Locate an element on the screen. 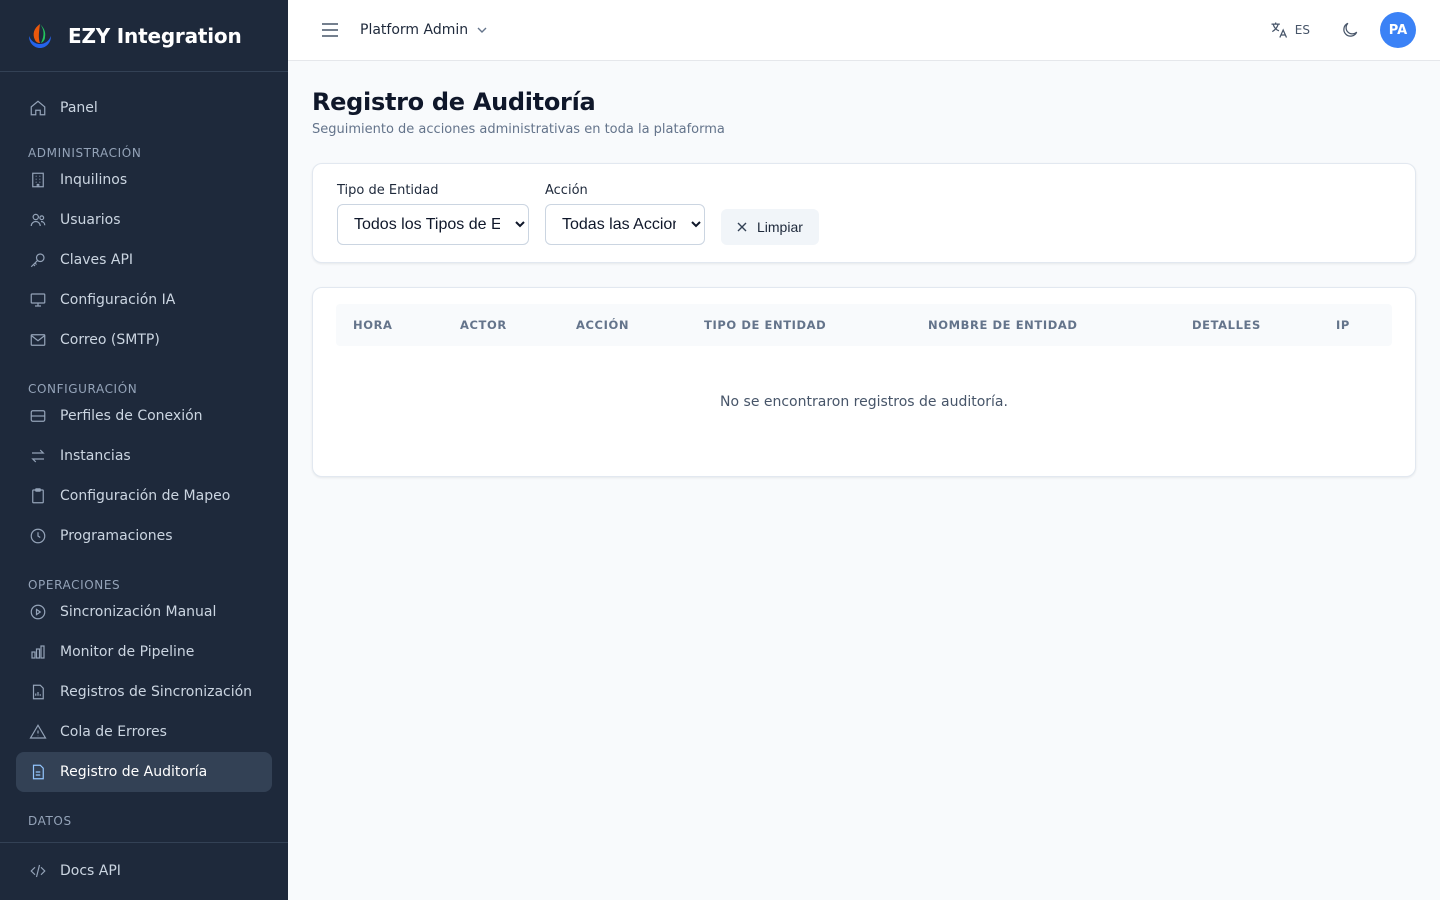 The image size is (1440, 900). building-icon is located at coordinates (38, 180).